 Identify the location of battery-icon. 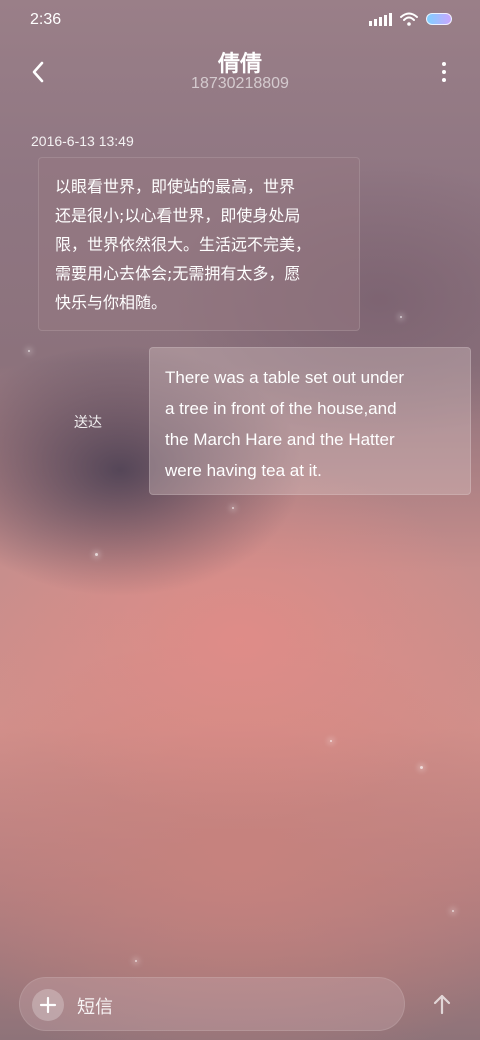
(439, 19).